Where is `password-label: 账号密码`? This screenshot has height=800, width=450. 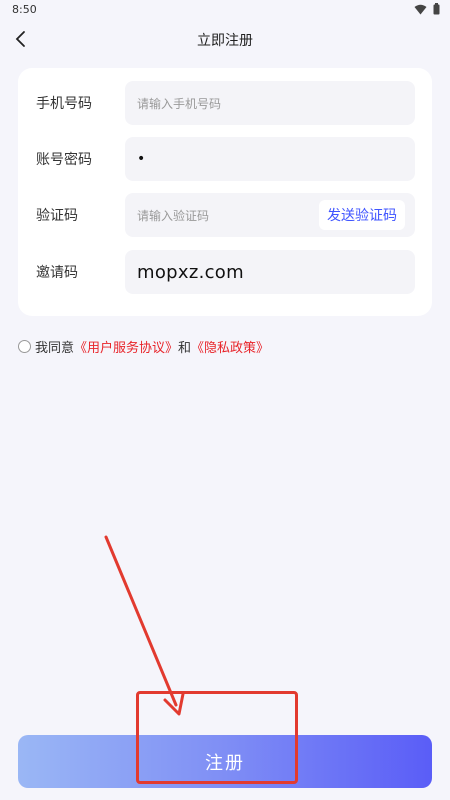 password-label: 账号密码 is located at coordinates (64, 160).